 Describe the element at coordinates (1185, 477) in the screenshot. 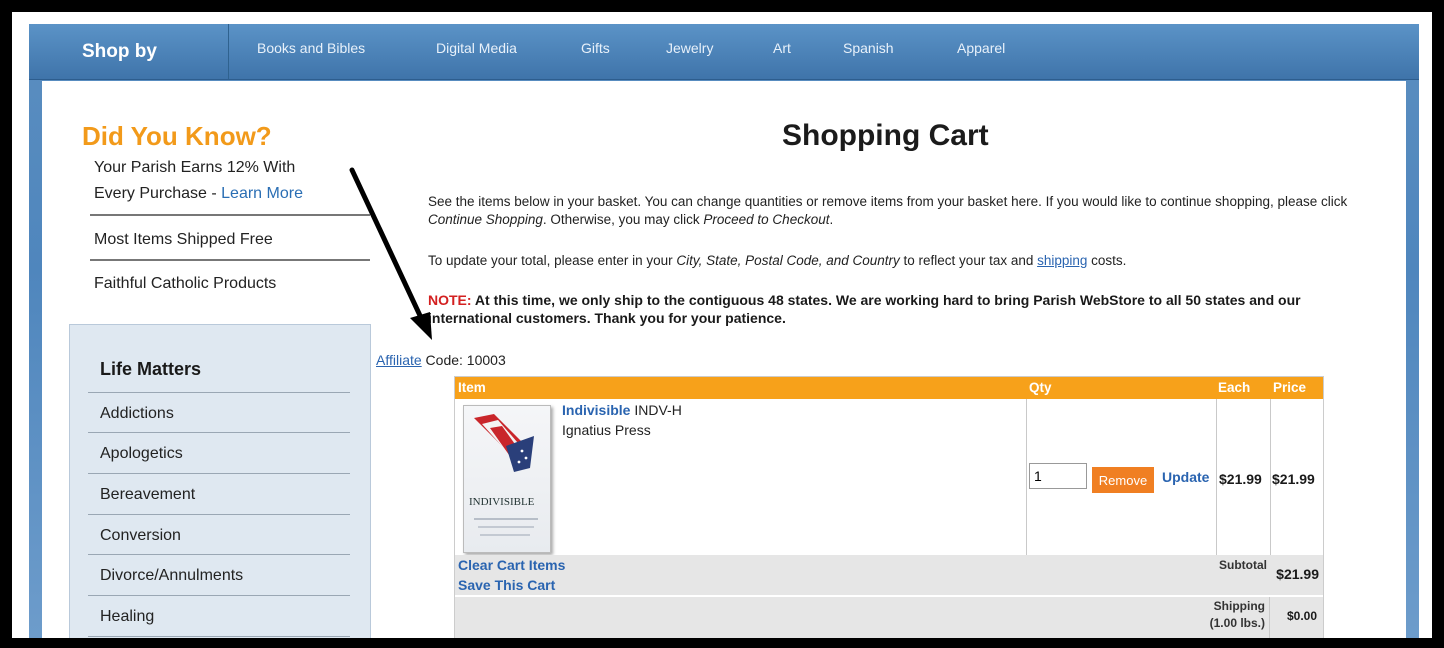

I see `update-link: Update` at that location.